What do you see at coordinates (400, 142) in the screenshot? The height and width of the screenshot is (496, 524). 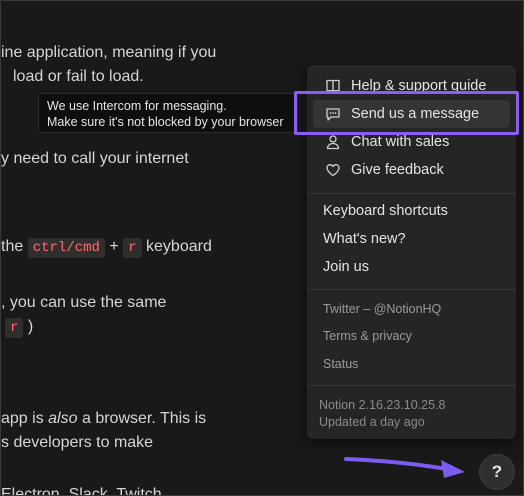 I see `menu-item-chat-sales-label: Chat with sales` at bounding box center [400, 142].